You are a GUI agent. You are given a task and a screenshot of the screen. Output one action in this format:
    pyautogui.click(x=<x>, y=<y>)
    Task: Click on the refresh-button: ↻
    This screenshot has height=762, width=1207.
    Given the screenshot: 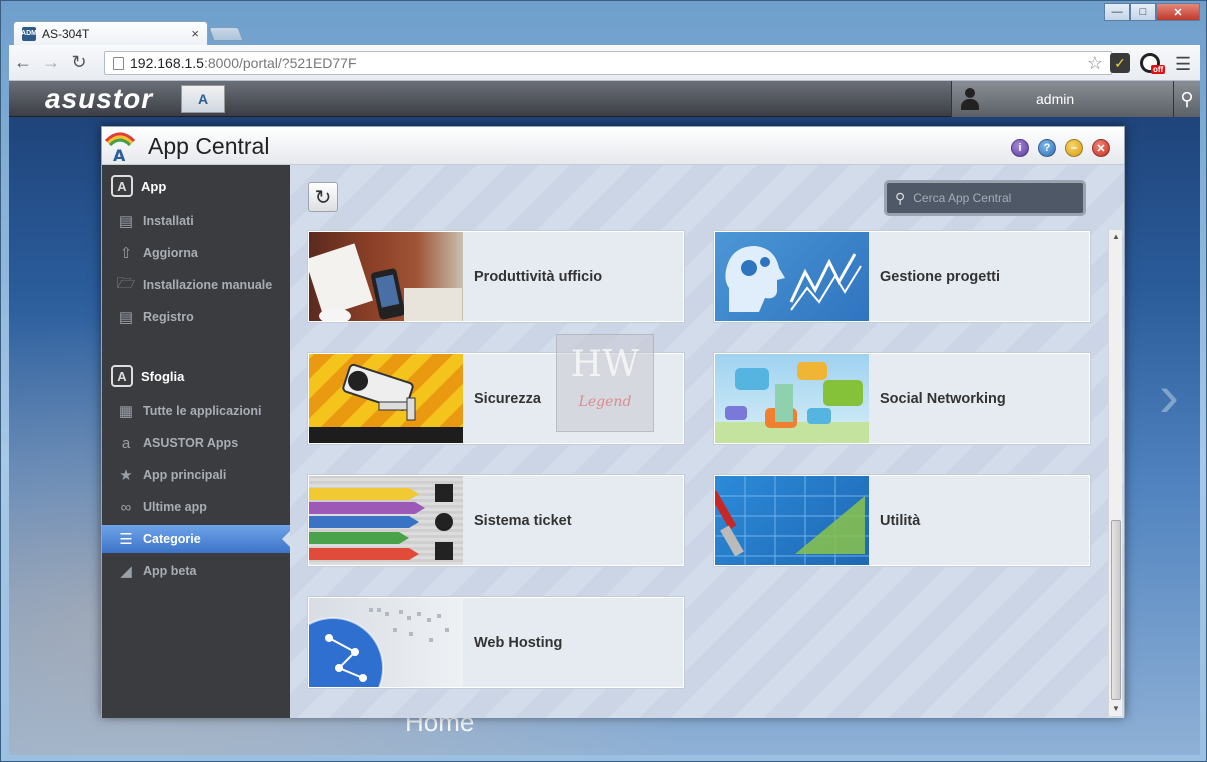 What is the action you would take?
    pyautogui.click(x=323, y=197)
    